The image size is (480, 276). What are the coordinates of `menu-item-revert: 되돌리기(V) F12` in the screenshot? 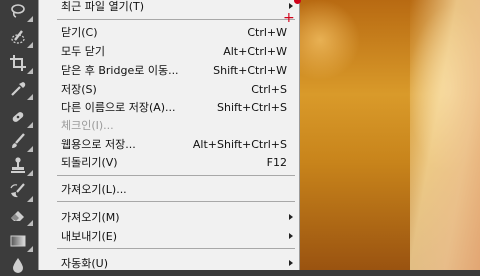 It's located at (169, 162).